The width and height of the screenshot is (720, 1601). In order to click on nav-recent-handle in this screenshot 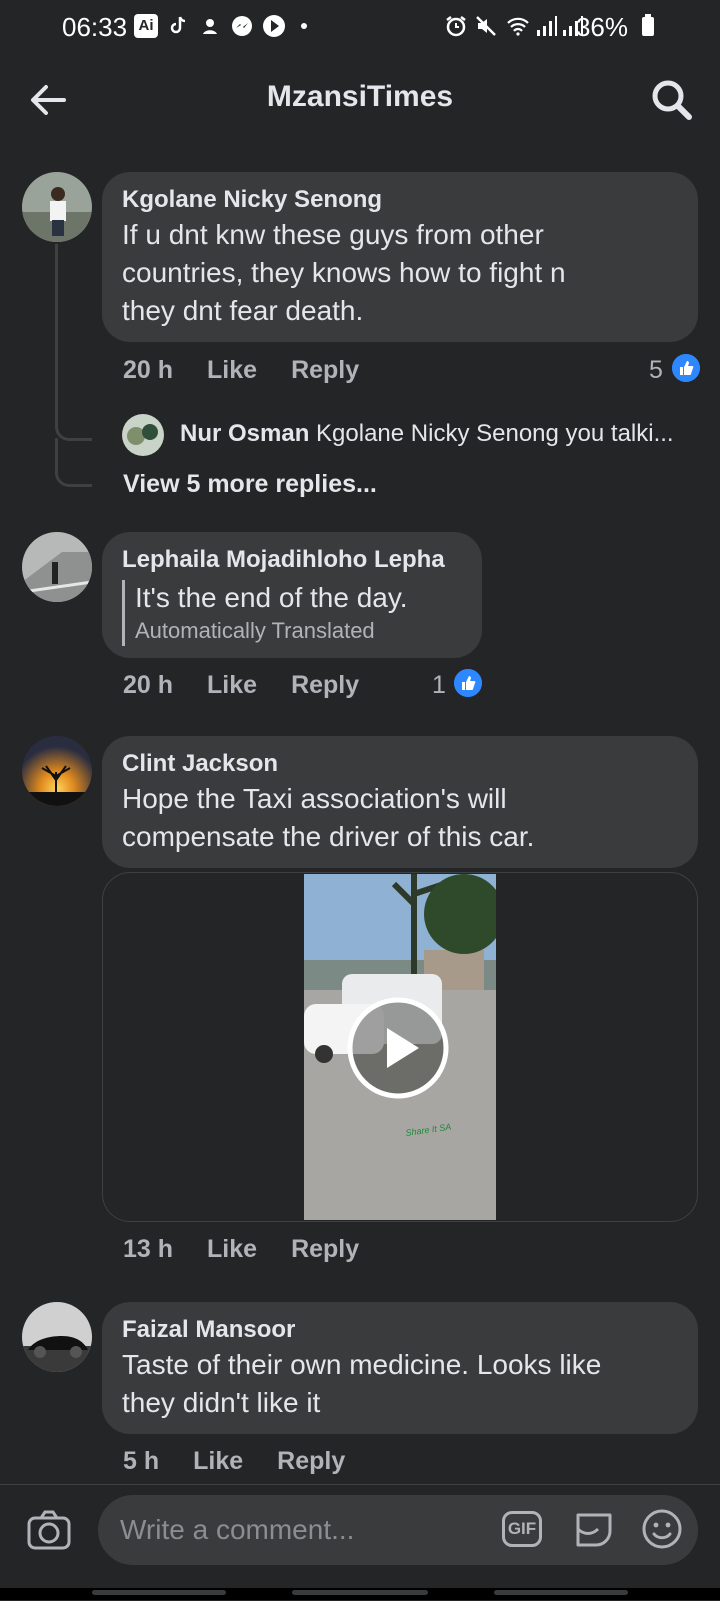, I will do `click(159, 1592)`.